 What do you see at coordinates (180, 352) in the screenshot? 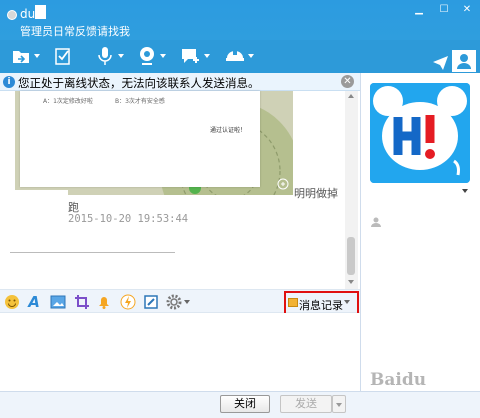
I see `message-input` at bounding box center [180, 352].